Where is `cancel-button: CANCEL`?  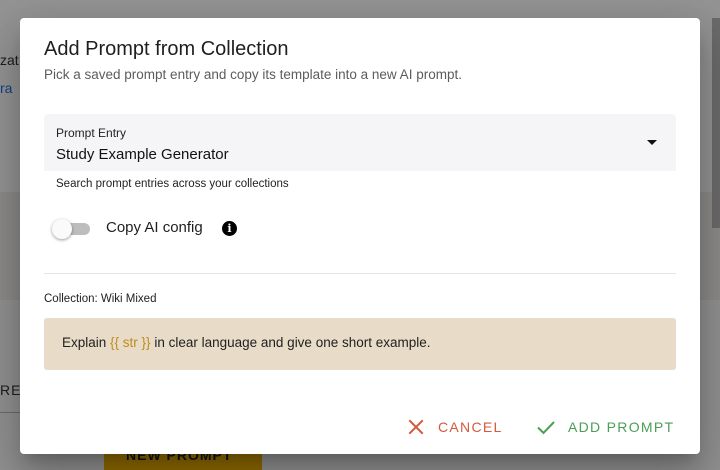
cancel-button: CANCEL is located at coordinates (454, 427).